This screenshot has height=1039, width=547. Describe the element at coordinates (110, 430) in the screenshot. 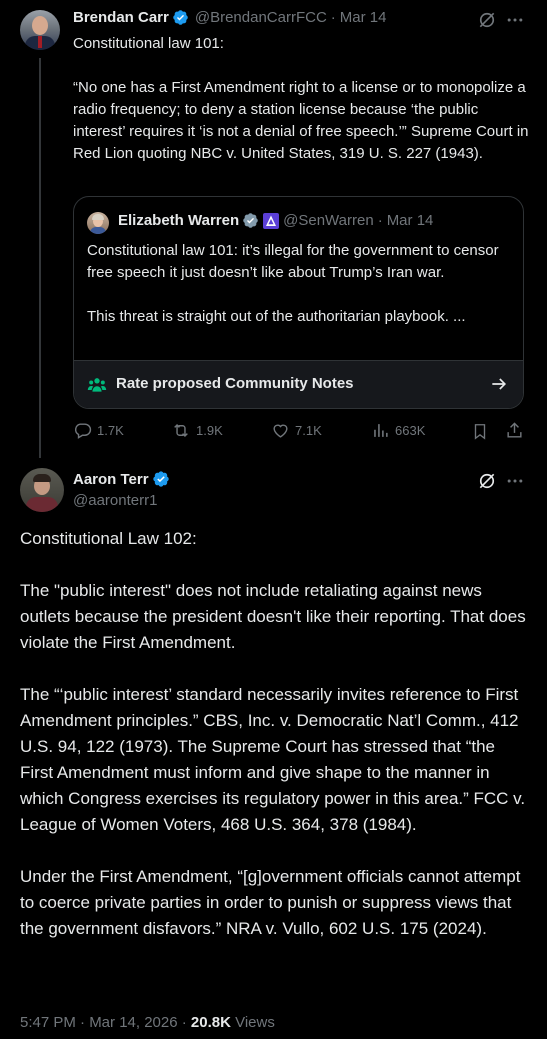

I see `reply-count: 1.7K` at that location.